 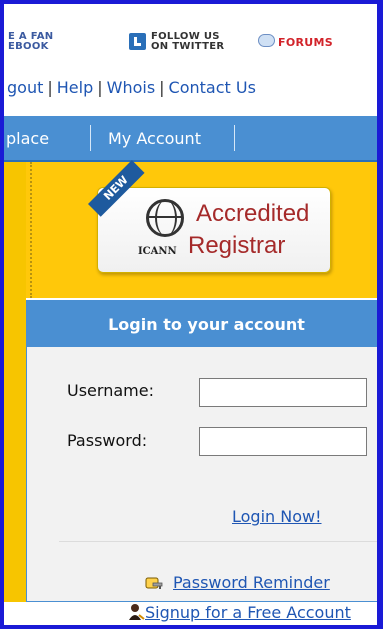 I want to click on login-now-link: Login Now!, so click(x=277, y=516).